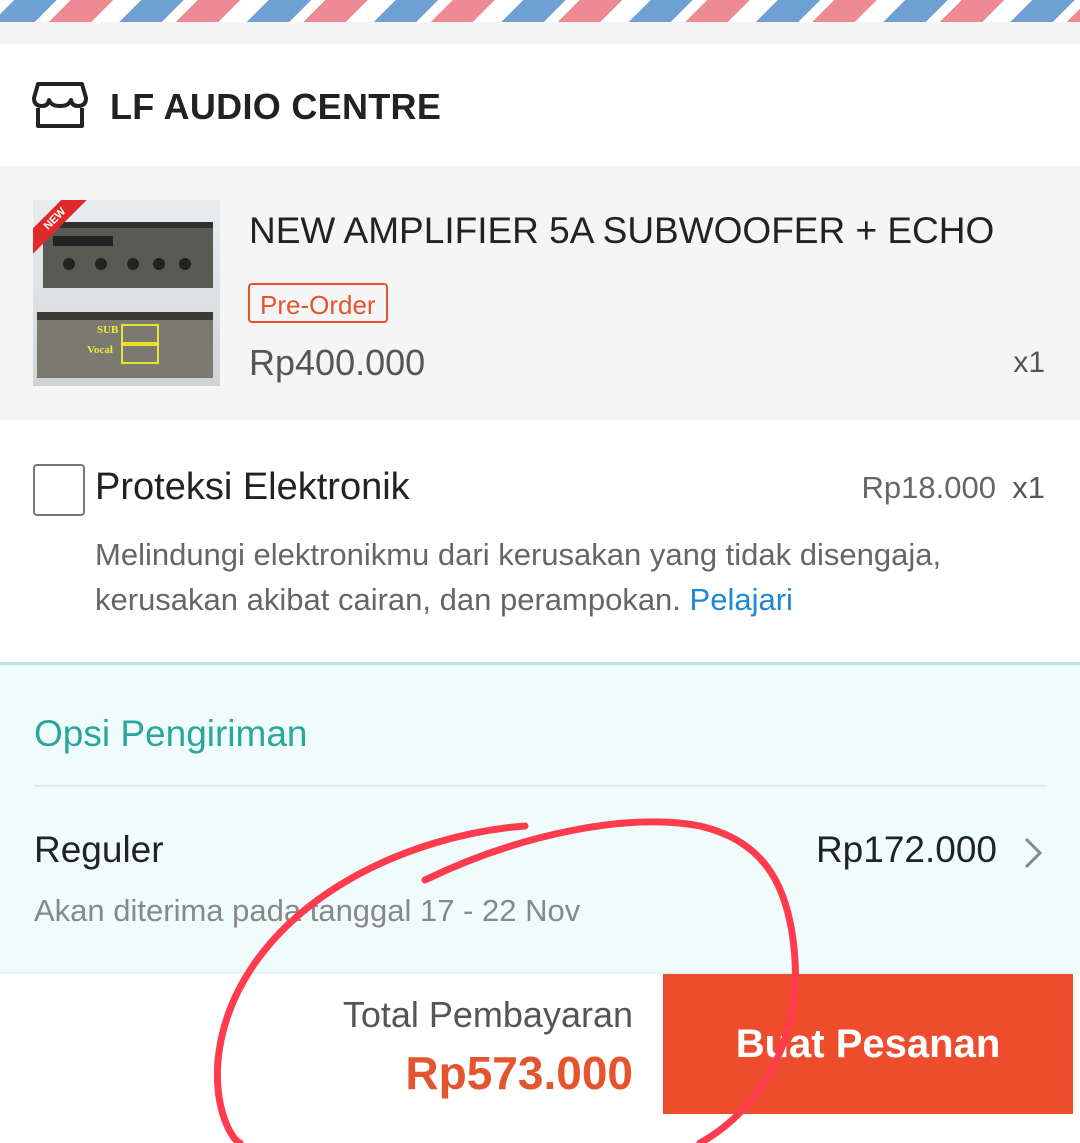 Image resolution: width=1080 pixels, height=1143 pixels. I want to click on preorder-badge: Pre-Order, so click(318, 303).